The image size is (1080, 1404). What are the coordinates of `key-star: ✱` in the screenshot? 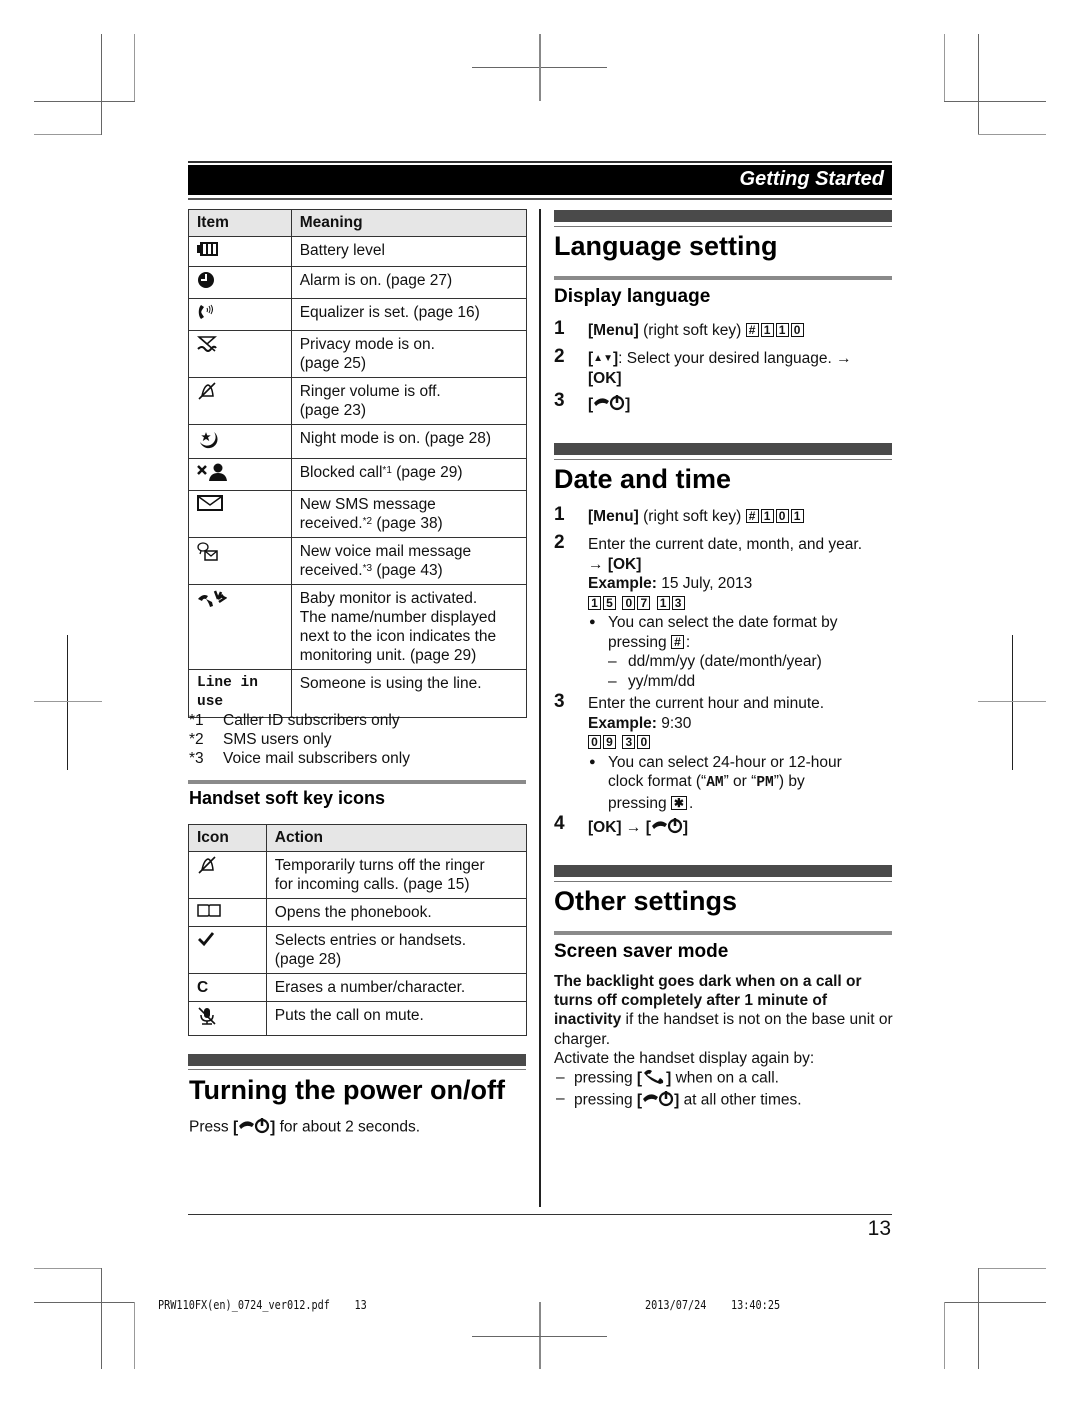 It's located at (678, 802).